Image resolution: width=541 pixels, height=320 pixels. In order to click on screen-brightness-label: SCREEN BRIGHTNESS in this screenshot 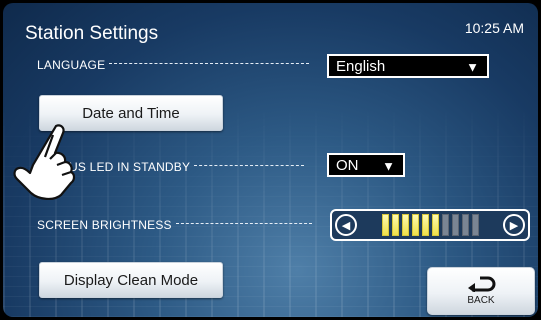, I will do `click(104, 225)`.